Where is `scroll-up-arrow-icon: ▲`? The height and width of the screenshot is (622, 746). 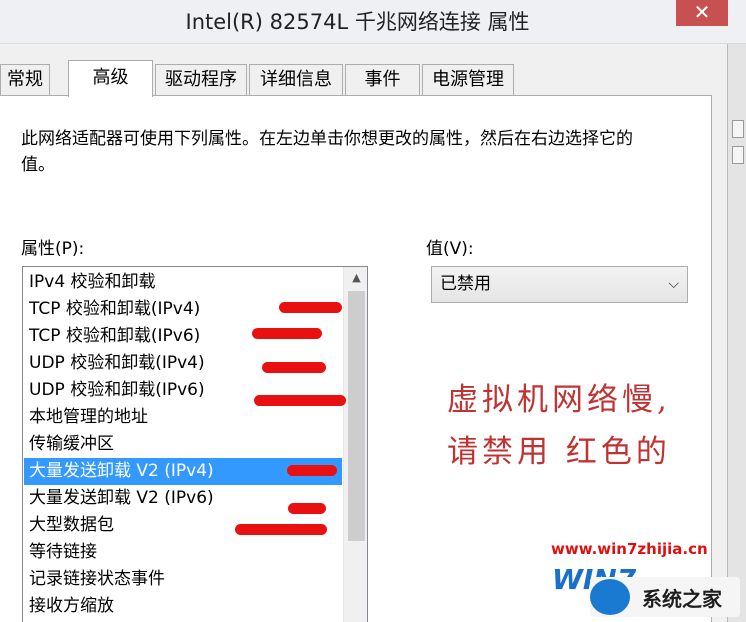 scroll-up-arrow-icon: ▲ is located at coordinates (355, 278).